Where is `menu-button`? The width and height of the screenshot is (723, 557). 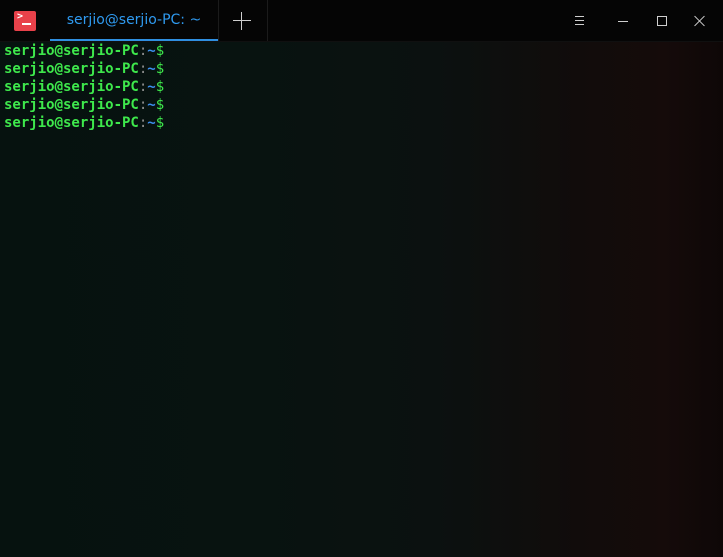
menu-button is located at coordinates (580, 21).